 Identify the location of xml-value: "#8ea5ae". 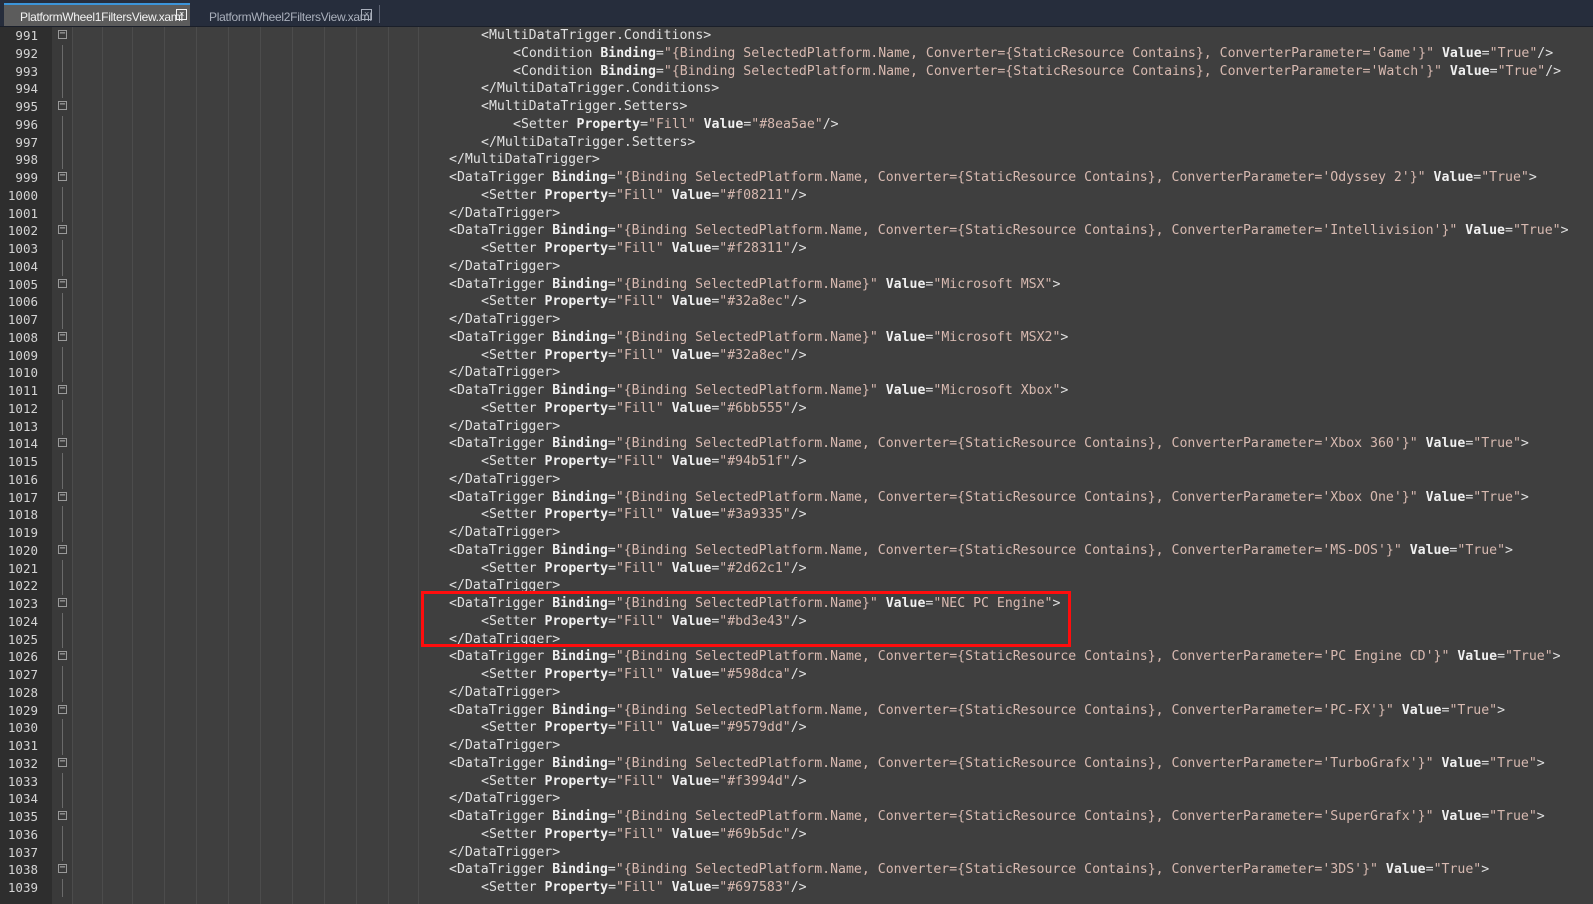
(787, 124).